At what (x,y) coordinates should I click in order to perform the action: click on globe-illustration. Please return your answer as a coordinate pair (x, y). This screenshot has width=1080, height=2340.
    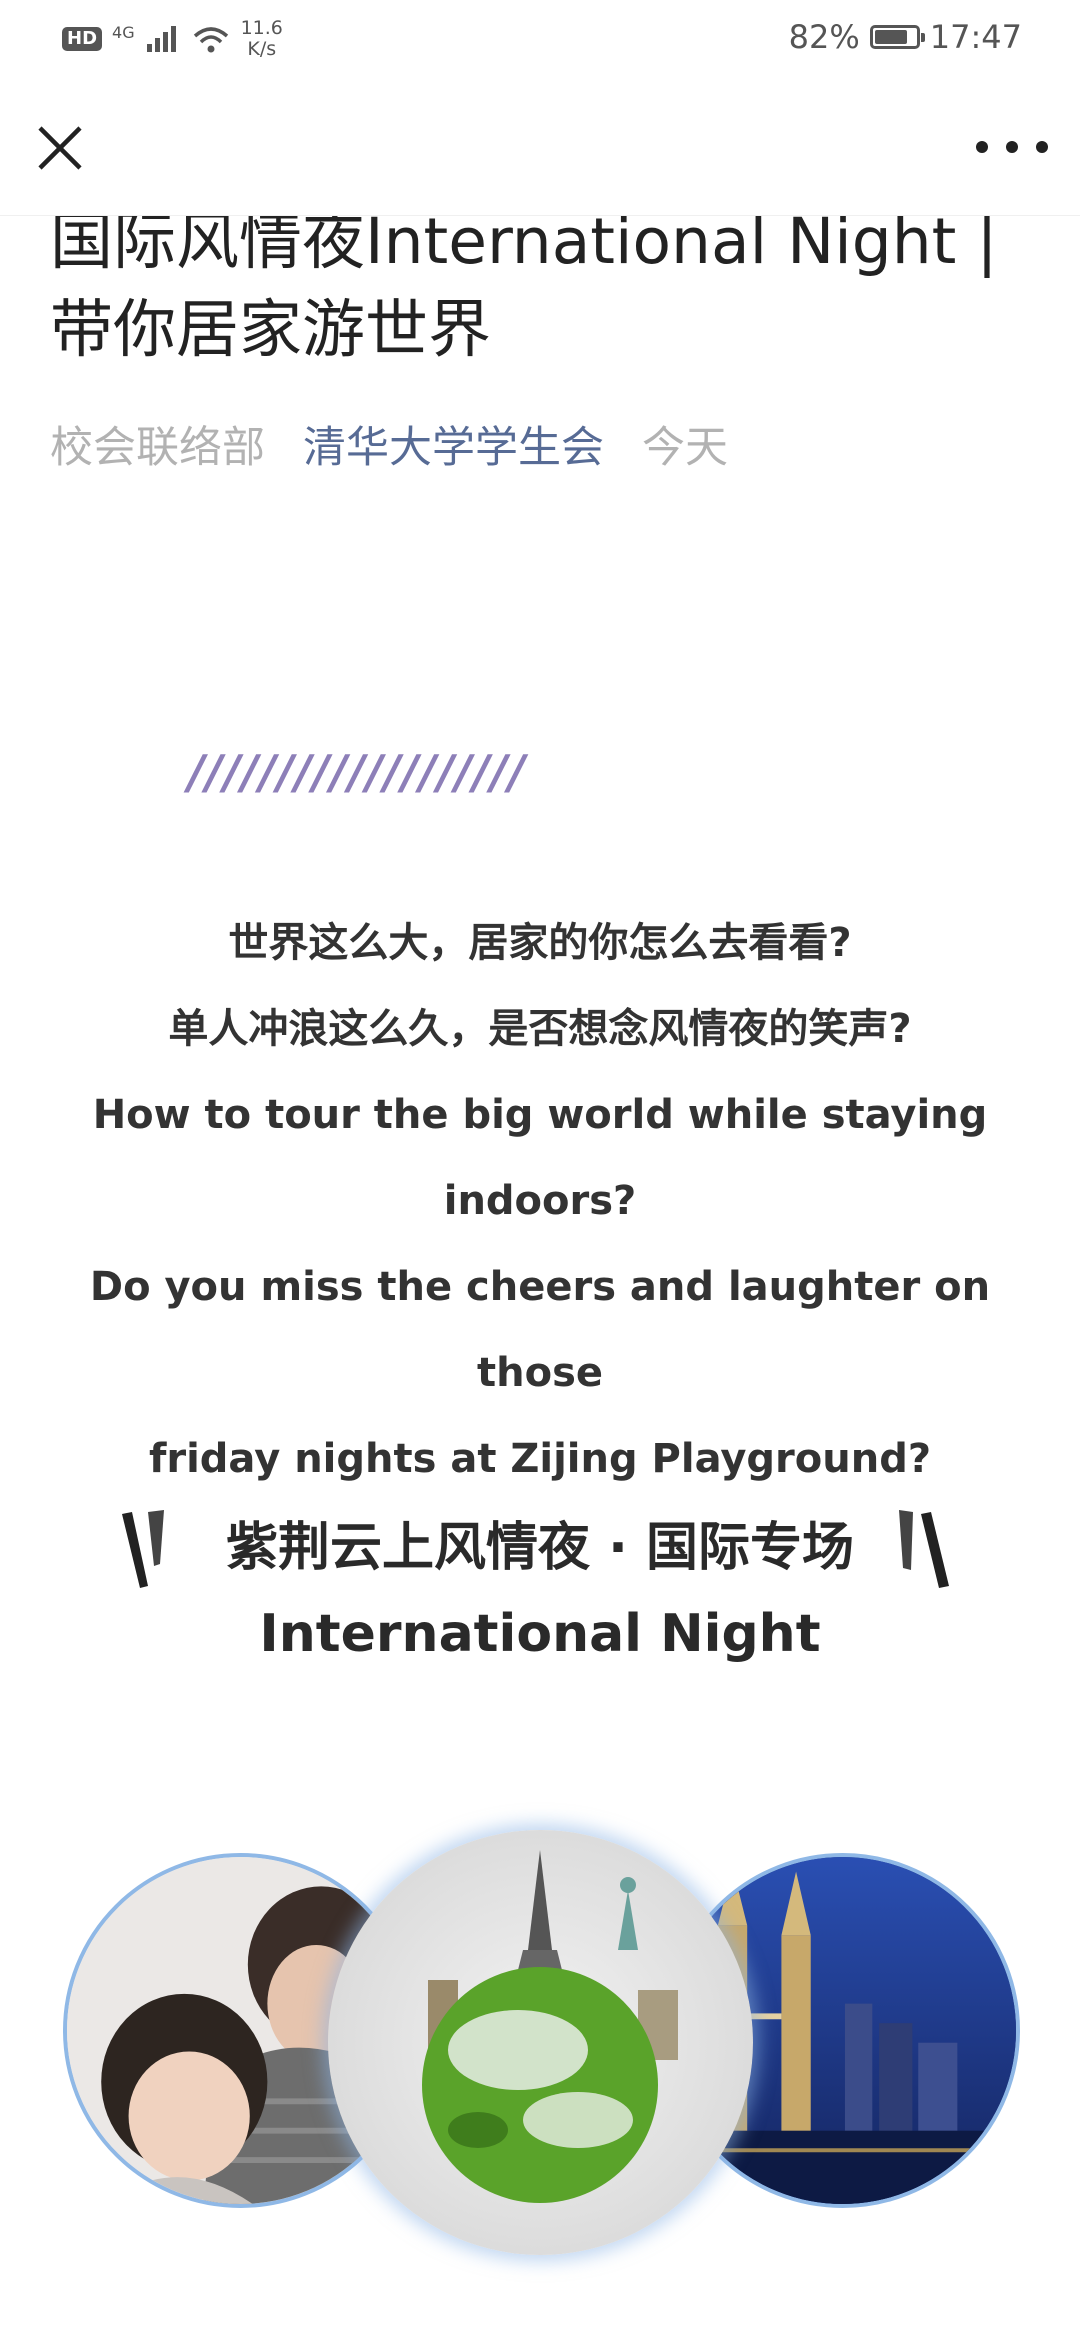
    Looking at the image, I should click on (550, 2026).